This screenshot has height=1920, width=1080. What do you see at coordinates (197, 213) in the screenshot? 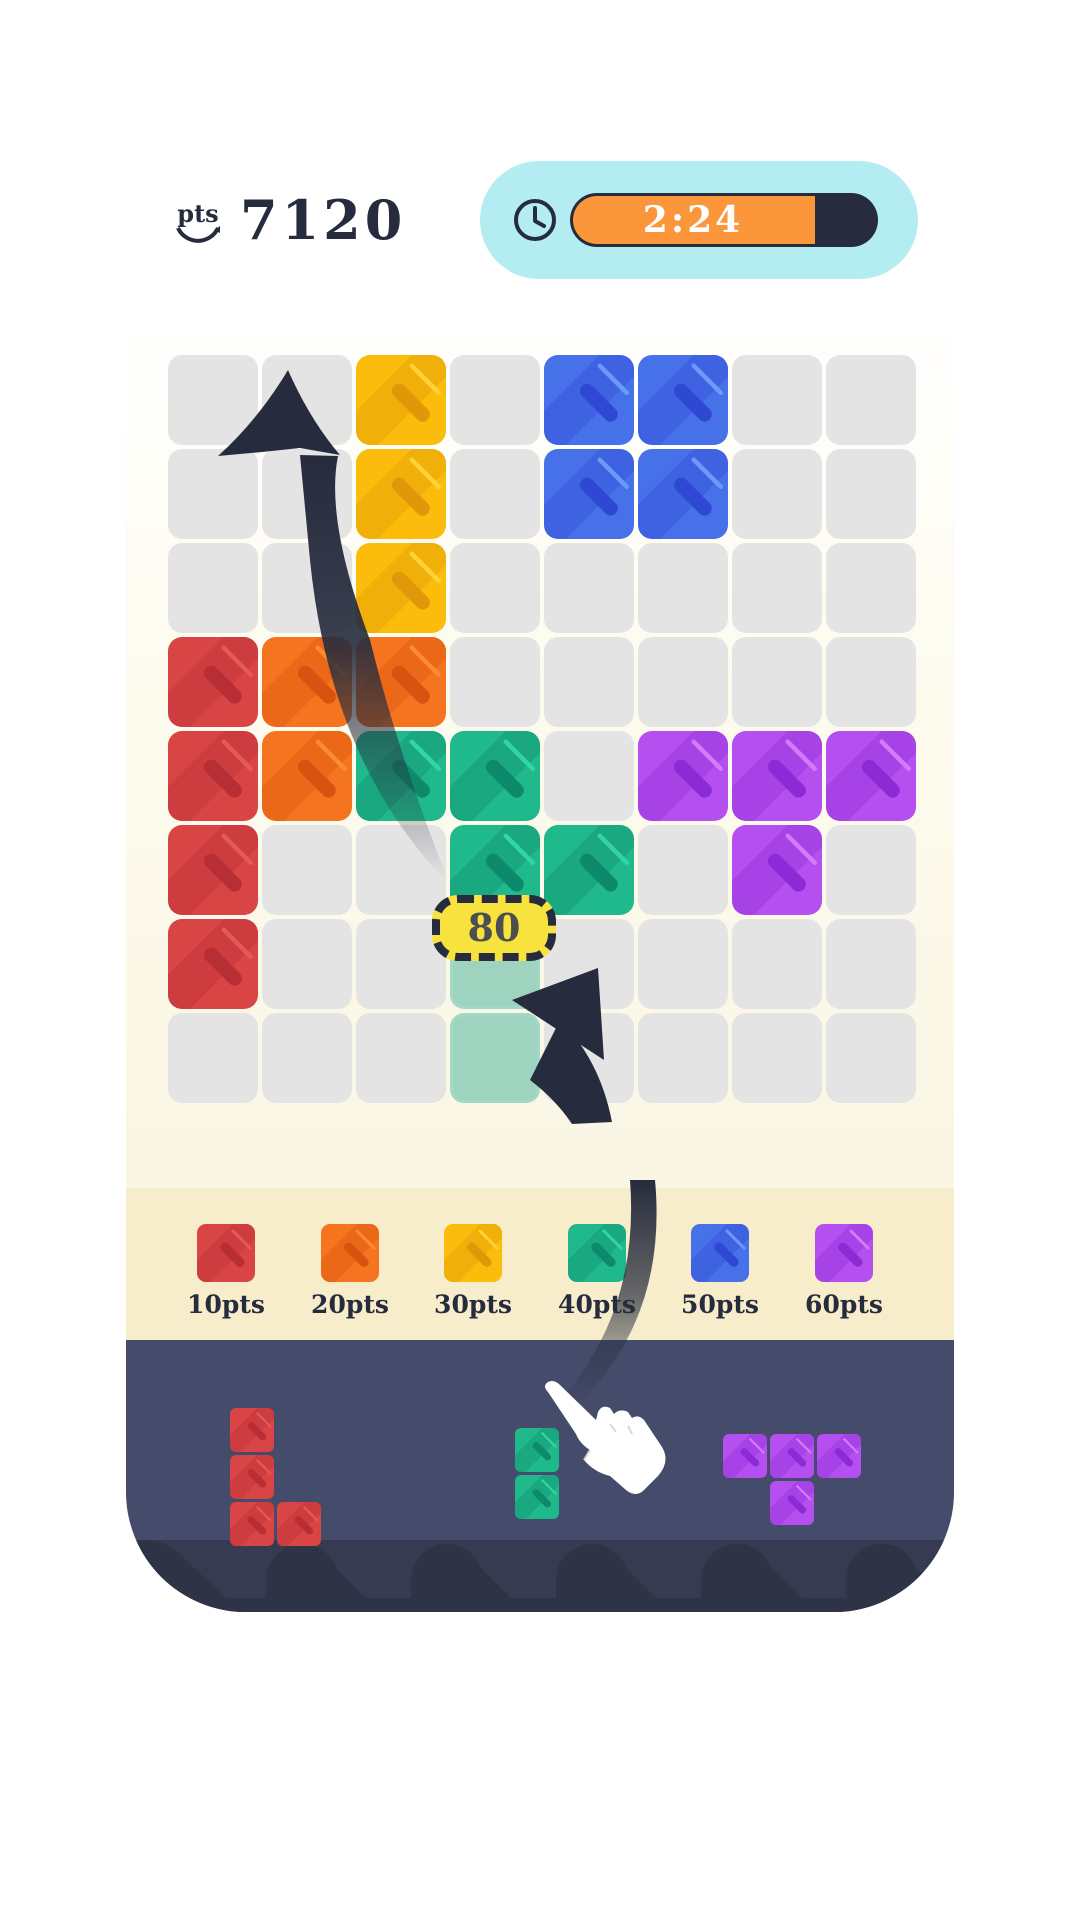
I see `score-icon-label: pts` at bounding box center [197, 213].